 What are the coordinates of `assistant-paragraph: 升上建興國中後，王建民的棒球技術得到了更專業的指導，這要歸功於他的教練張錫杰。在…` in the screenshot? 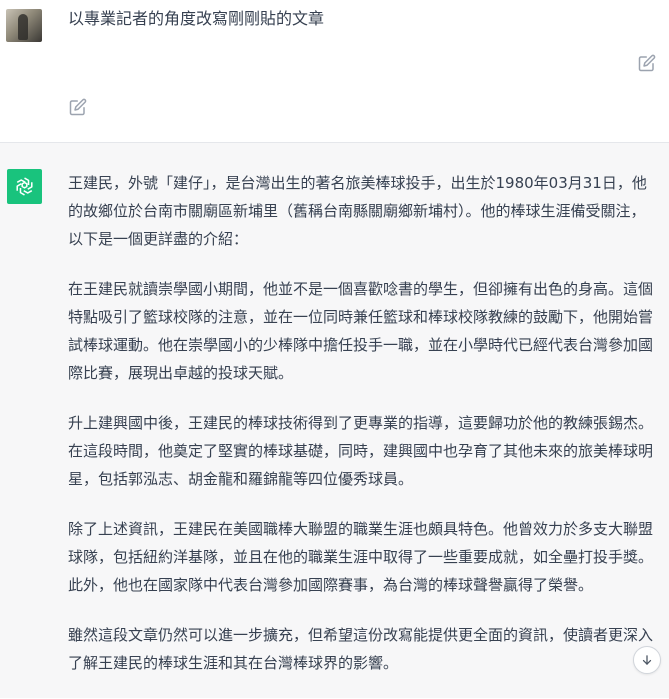 It's located at (361, 451).